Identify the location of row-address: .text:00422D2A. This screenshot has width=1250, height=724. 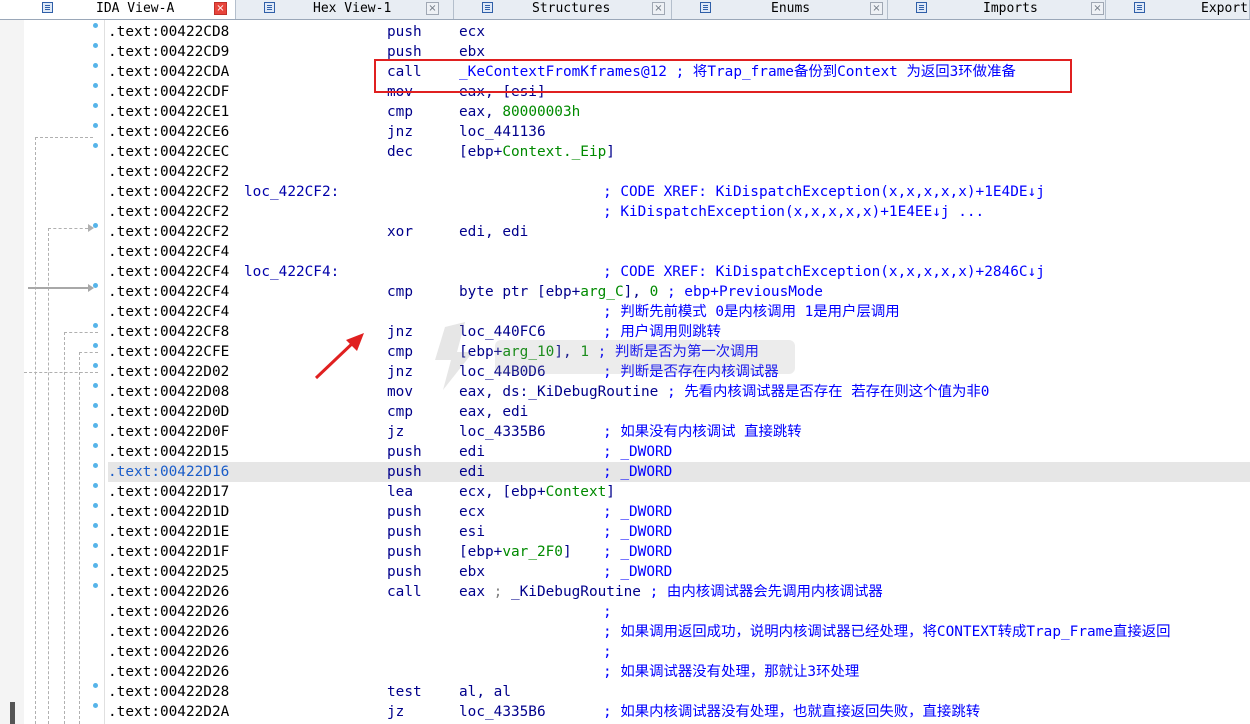
(169, 712).